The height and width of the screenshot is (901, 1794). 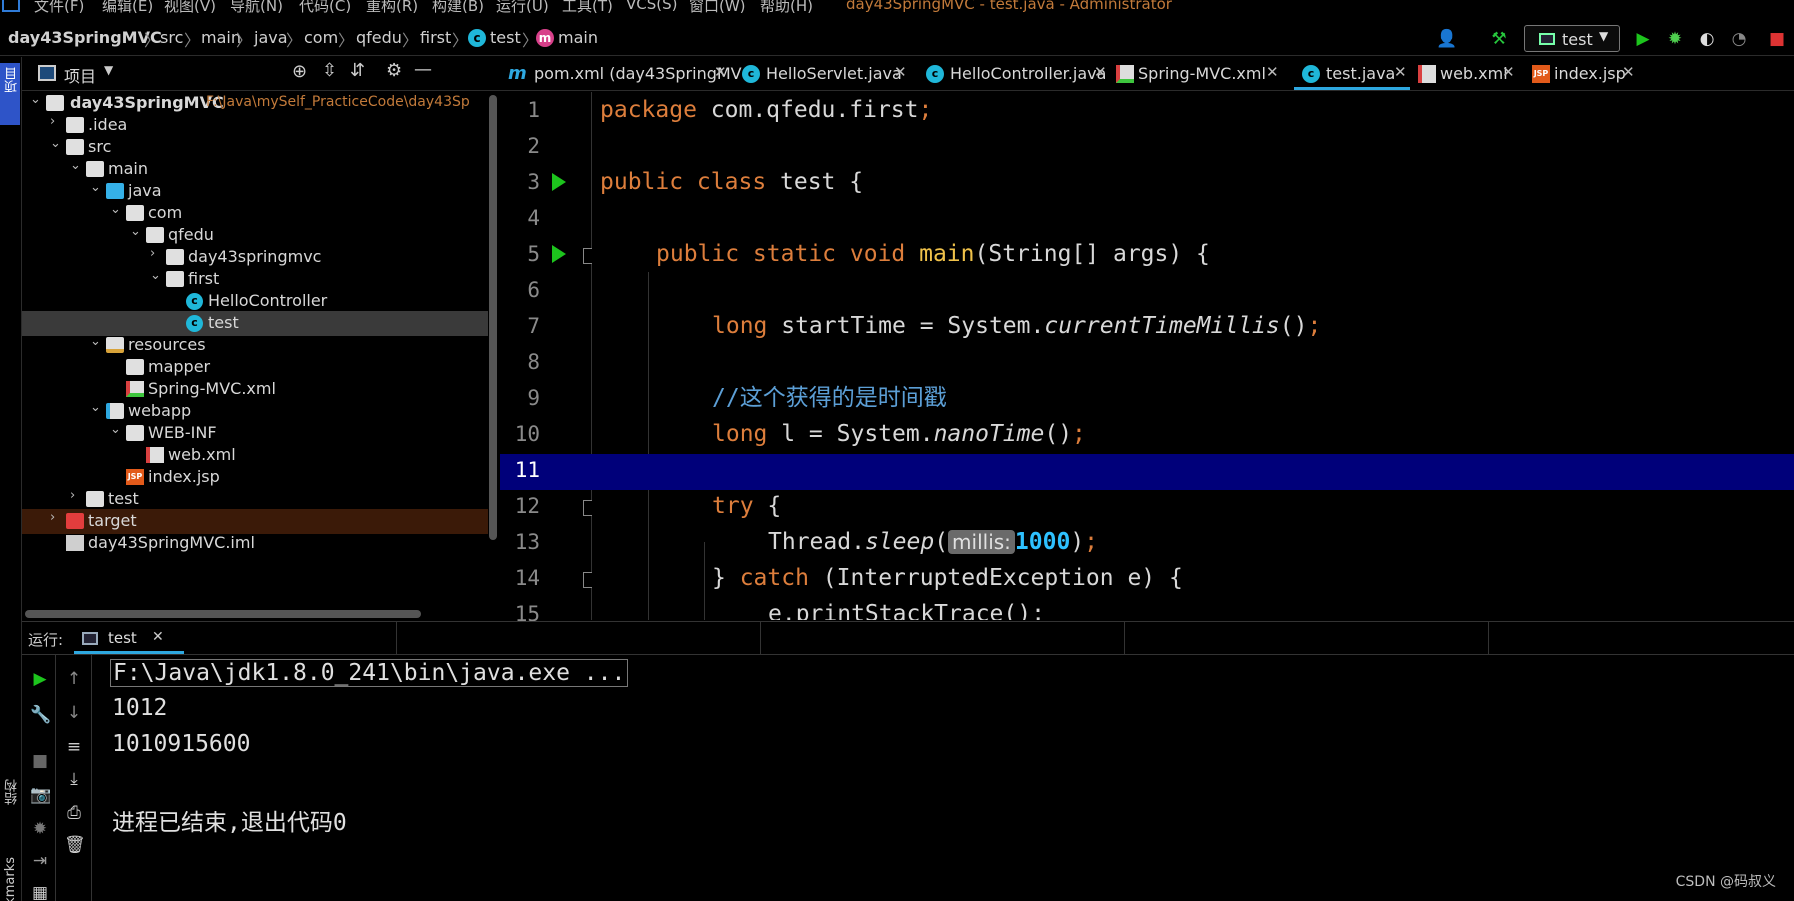 I want to click on chevron-down-icon: ▼, so click(x=108, y=70).